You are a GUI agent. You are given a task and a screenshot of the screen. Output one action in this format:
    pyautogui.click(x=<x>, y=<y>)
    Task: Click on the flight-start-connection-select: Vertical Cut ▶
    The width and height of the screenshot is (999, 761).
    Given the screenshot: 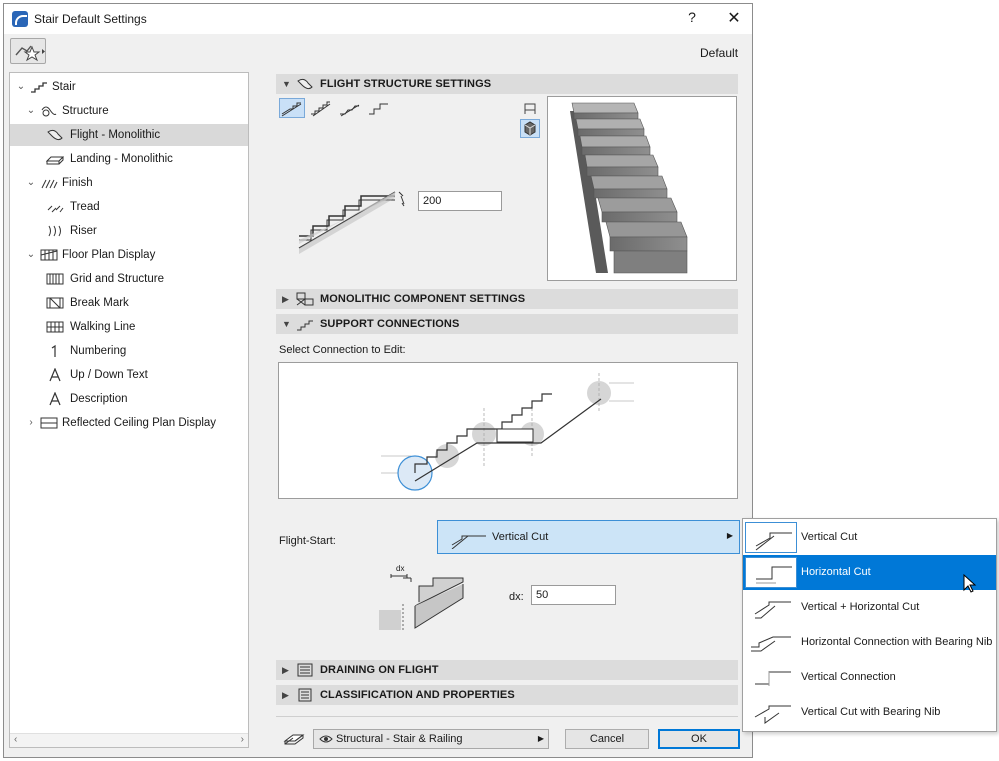 What is the action you would take?
    pyautogui.click(x=588, y=537)
    